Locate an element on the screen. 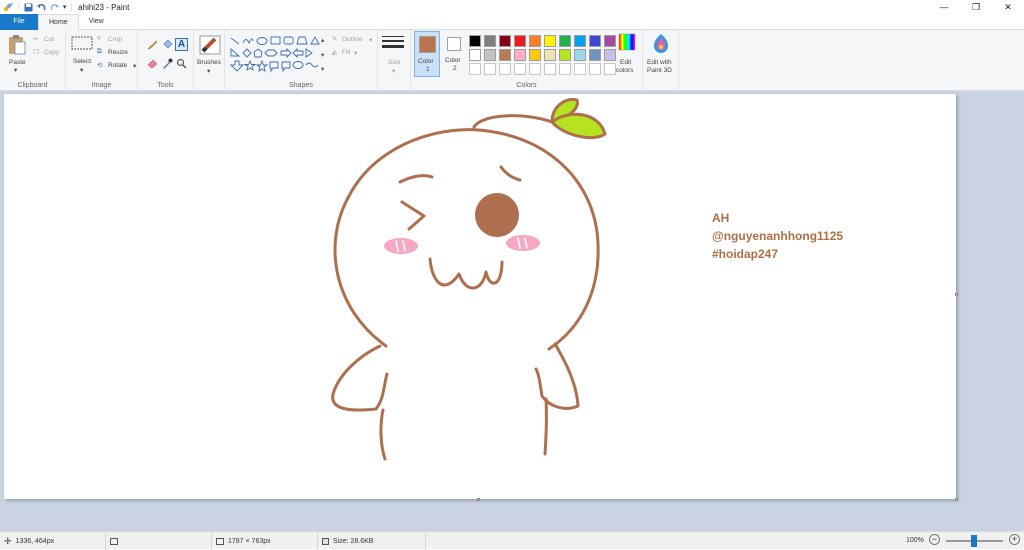 This screenshot has height=550, width=1024. tab-view: View is located at coordinates (96, 22).